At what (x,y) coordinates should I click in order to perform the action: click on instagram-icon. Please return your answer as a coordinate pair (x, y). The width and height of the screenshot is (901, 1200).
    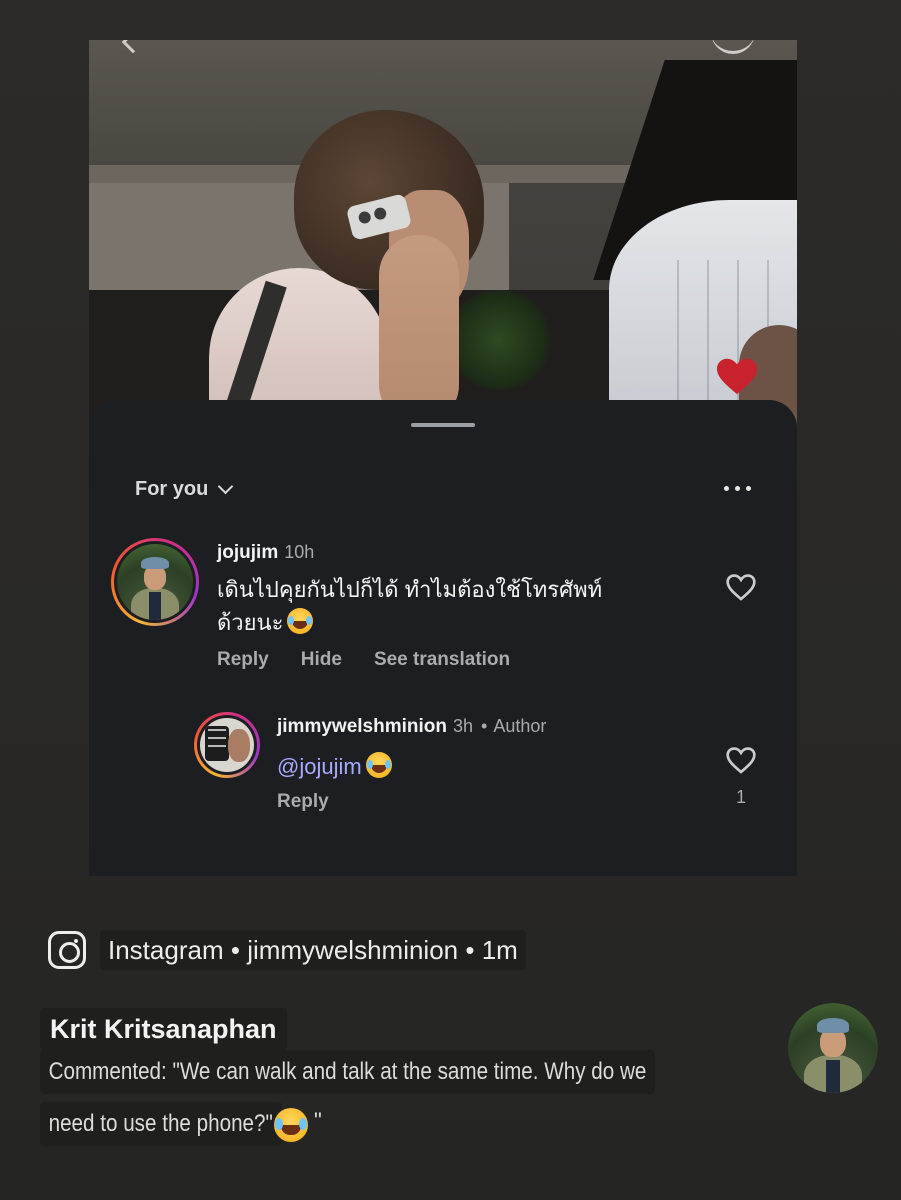
    Looking at the image, I should click on (67, 950).